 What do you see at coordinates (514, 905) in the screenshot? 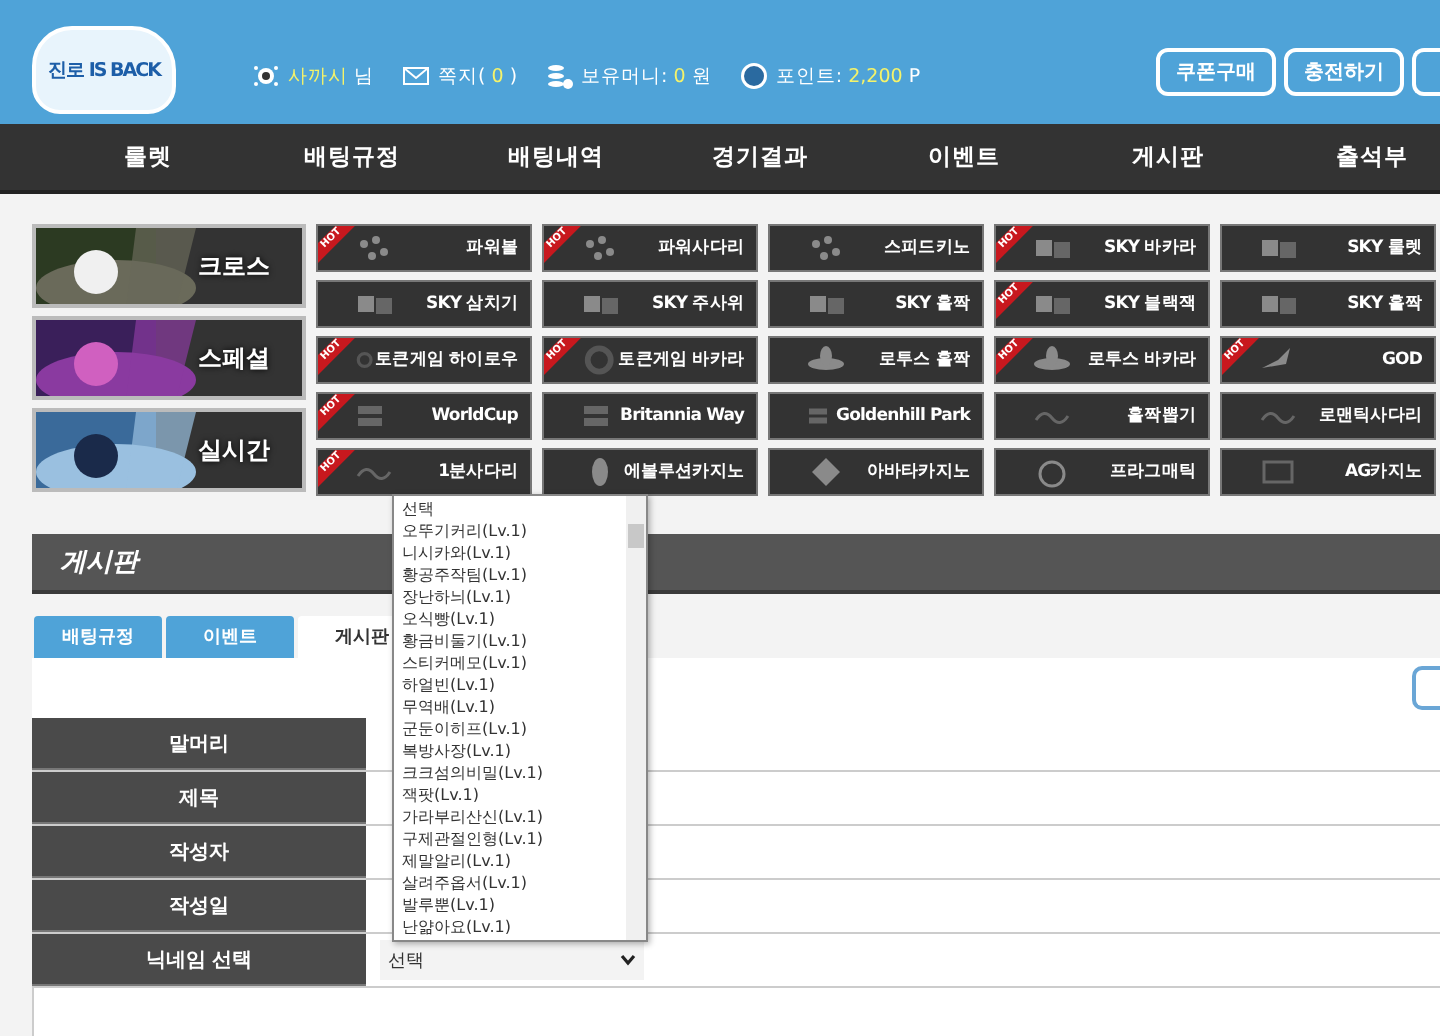
I see `dropdown-option: 발루뿐(Lv.1)` at bounding box center [514, 905].